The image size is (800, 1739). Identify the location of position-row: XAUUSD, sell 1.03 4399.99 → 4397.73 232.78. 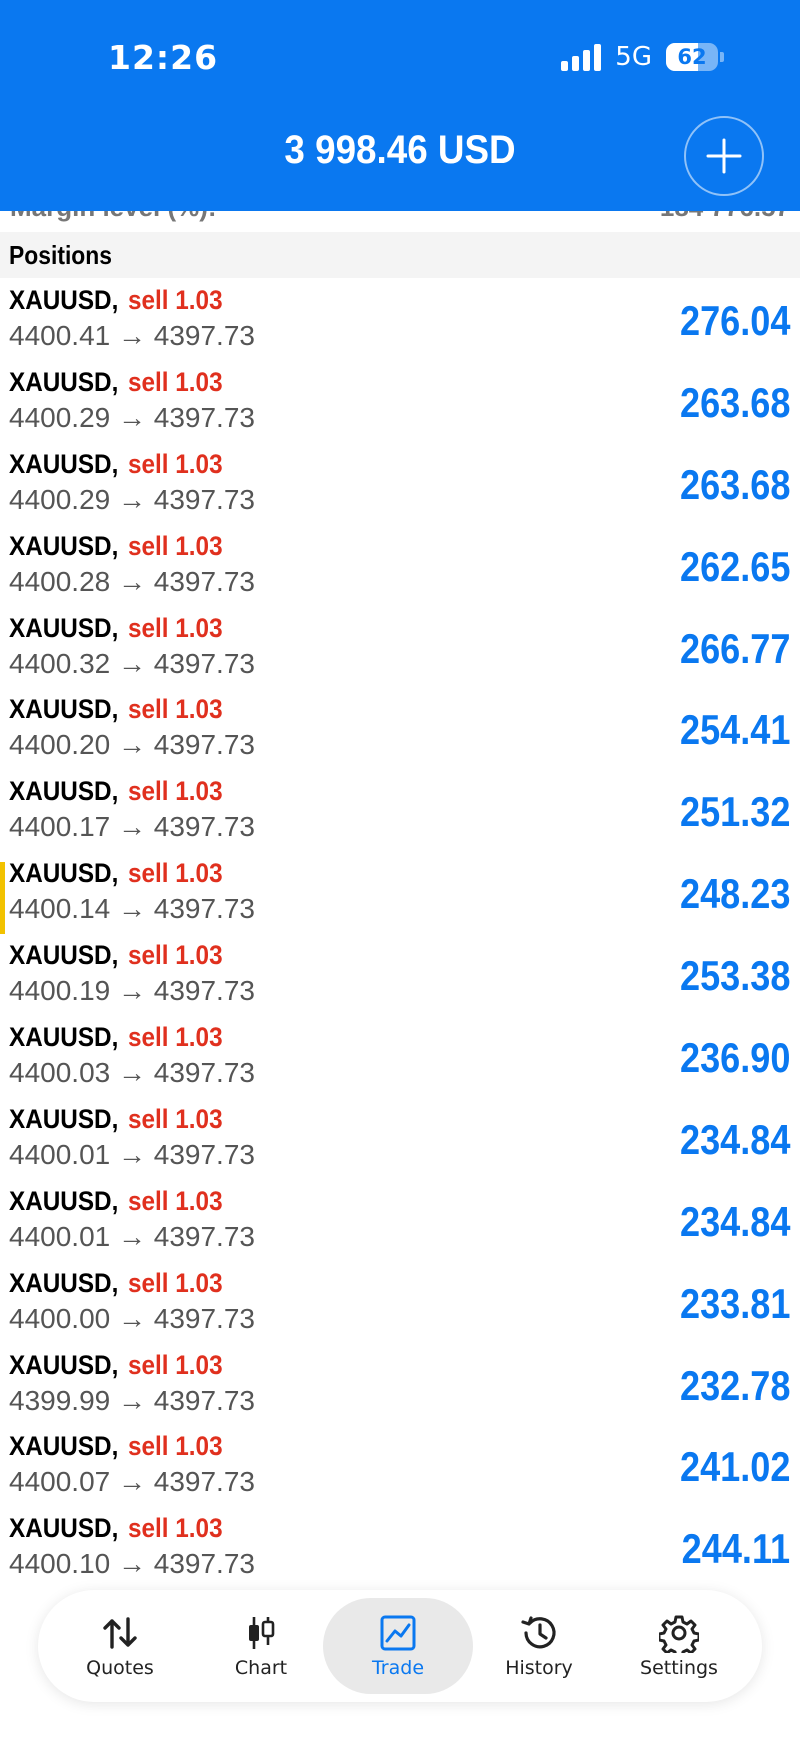
(400, 1385).